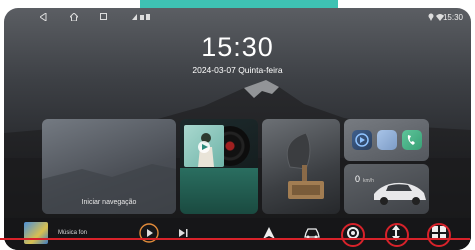 The height and width of the screenshot is (250, 475). Describe the element at coordinates (219, 191) in the screenshot. I see `music-card-footer` at that location.